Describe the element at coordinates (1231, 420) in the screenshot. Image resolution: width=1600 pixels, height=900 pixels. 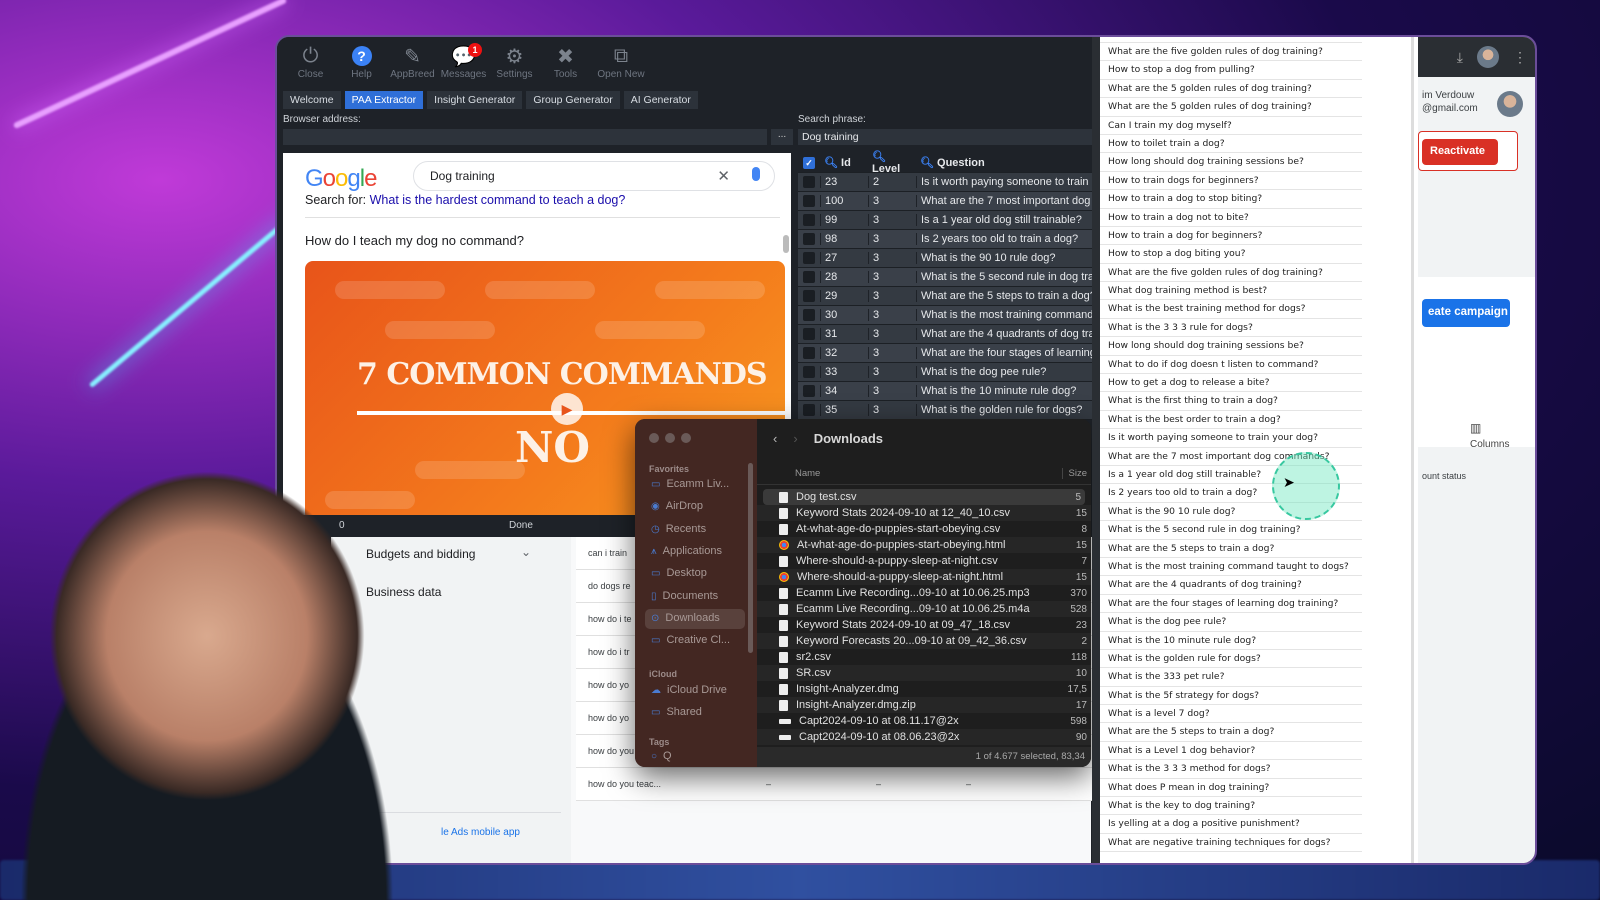
I see `list-item: What is the best order to train a dog?` at that location.